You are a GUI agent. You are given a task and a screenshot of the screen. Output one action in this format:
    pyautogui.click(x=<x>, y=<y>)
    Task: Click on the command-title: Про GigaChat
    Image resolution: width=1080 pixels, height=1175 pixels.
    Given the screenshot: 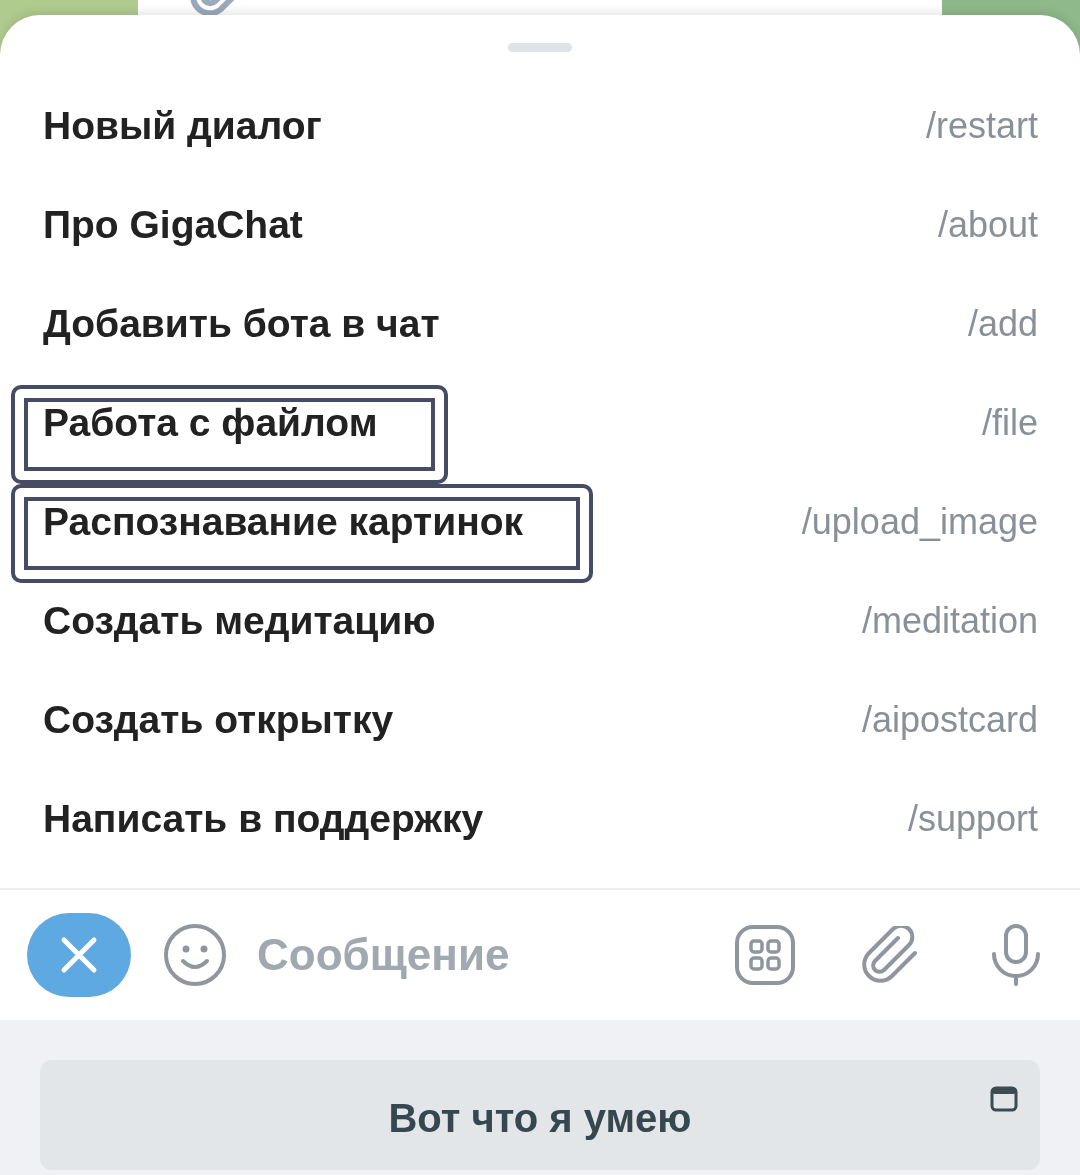 What is the action you would take?
    pyautogui.click(x=173, y=224)
    